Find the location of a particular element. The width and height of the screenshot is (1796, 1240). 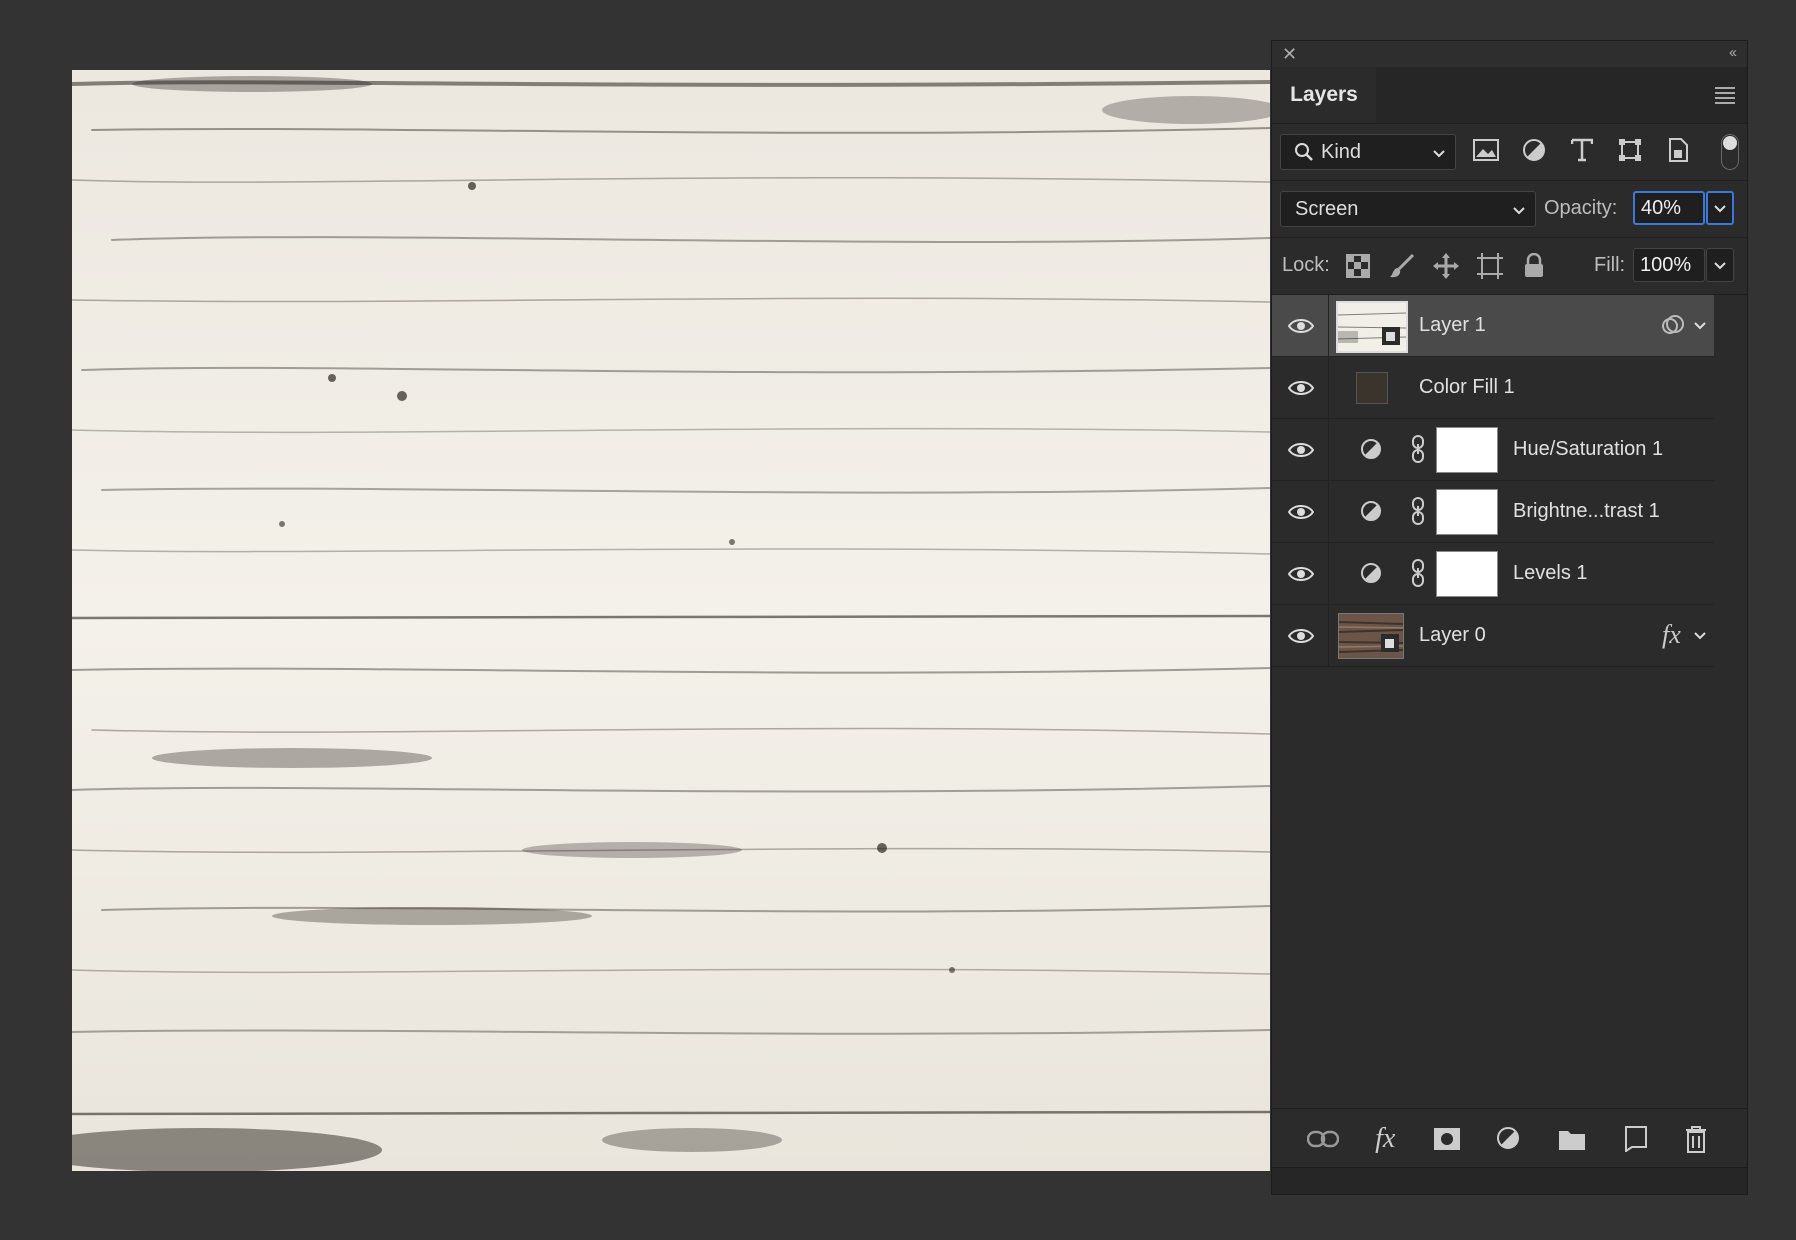

opacity-dropdown is located at coordinates (1720, 208).